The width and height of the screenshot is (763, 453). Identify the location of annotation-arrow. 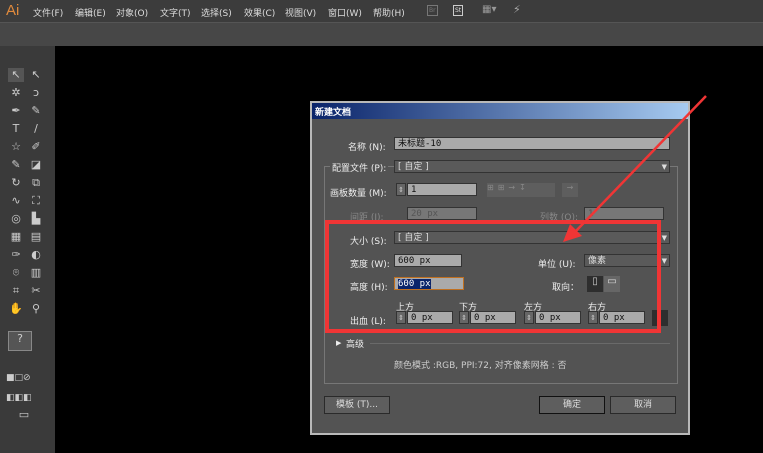
(635, 168).